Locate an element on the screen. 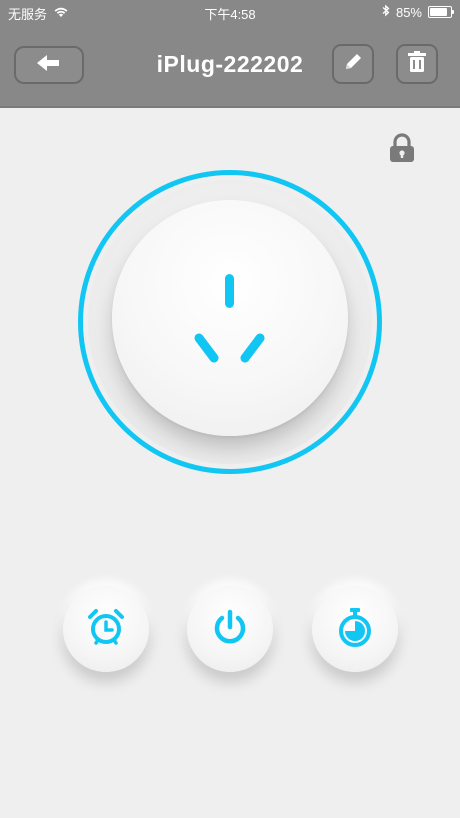 Image resolution: width=460 pixels, height=818 pixels. back-button is located at coordinates (49, 65).